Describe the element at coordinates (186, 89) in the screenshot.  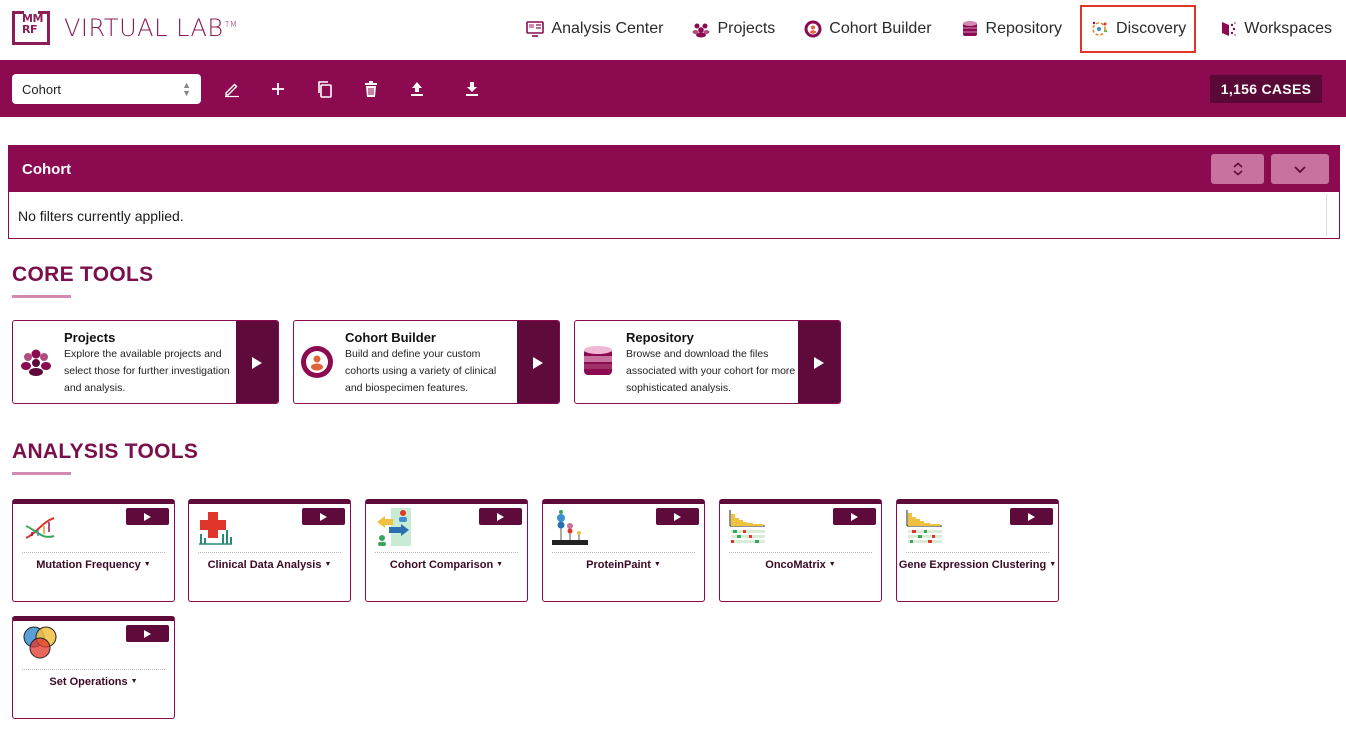
I see `select-updown-icon: ▲ ▼` at that location.